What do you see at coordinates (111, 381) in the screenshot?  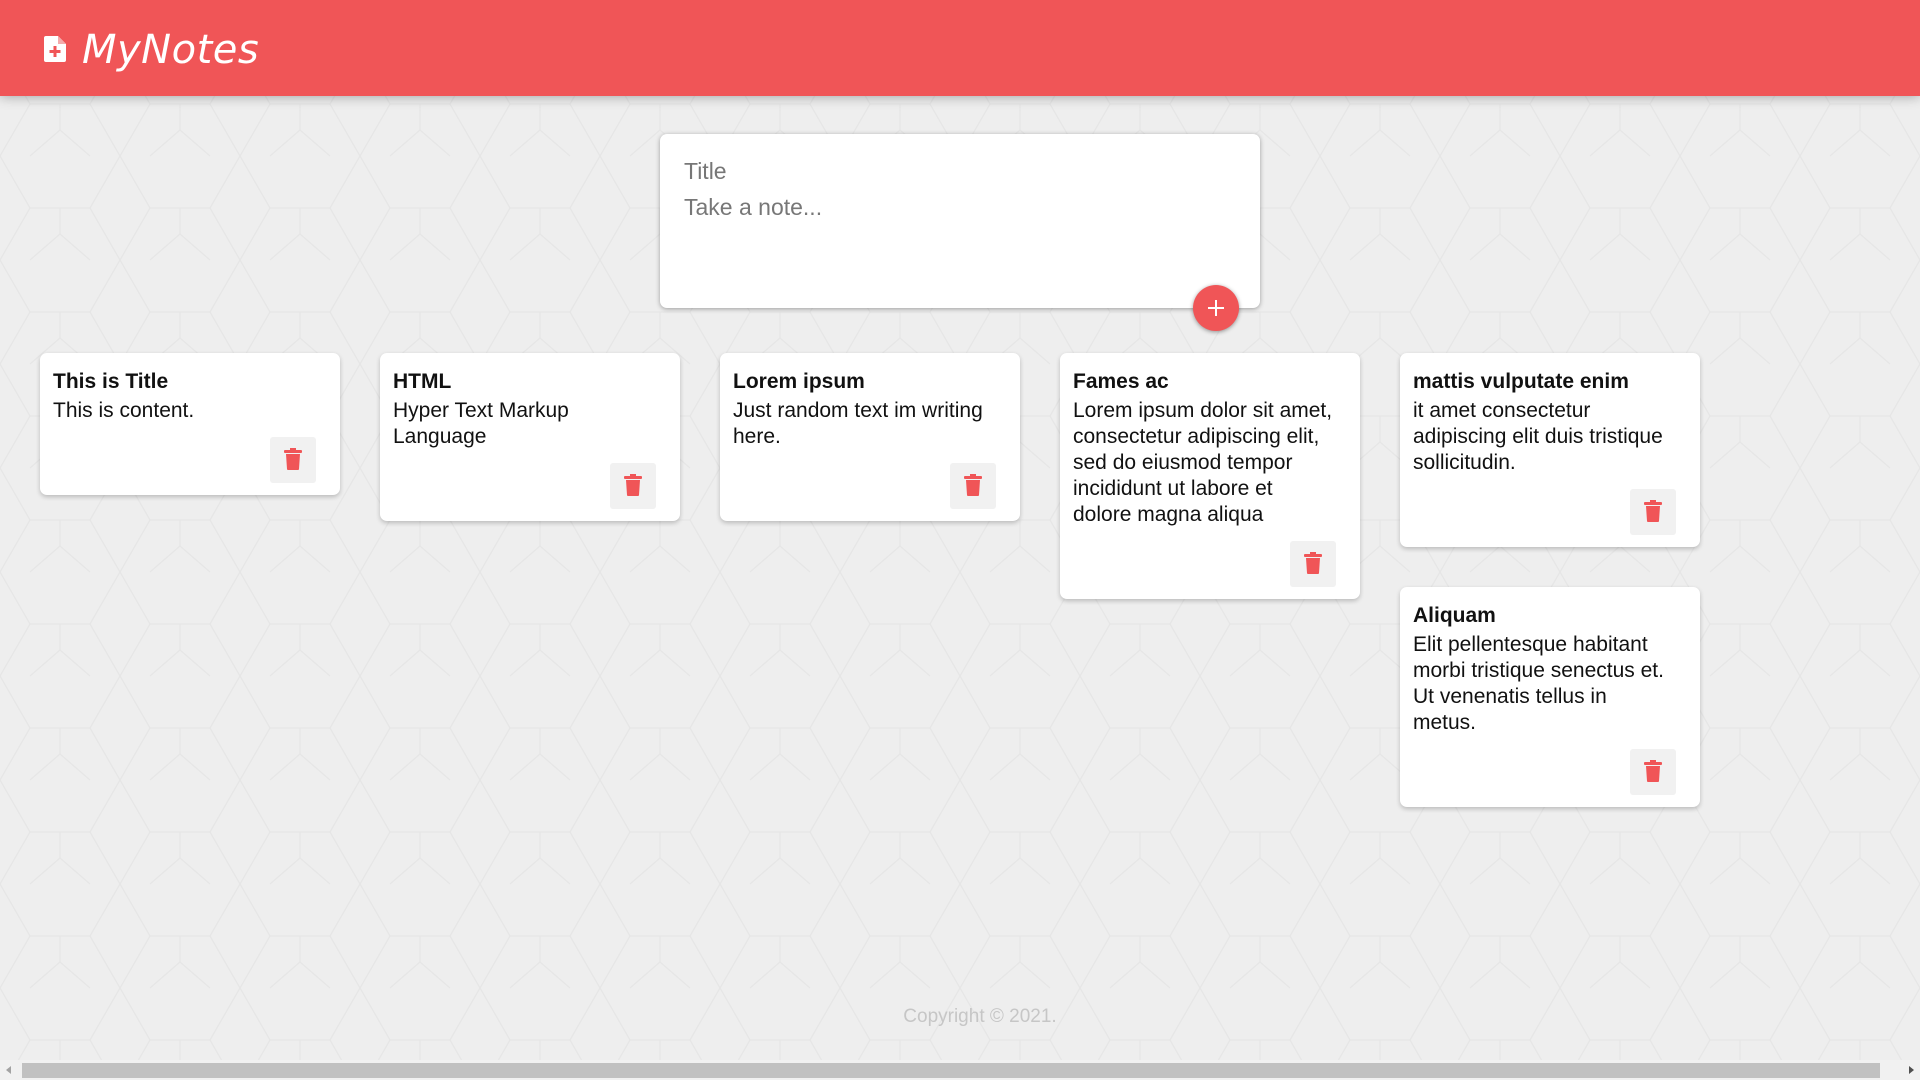 I see `note-title: This is Title` at bounding box center [111, 381].